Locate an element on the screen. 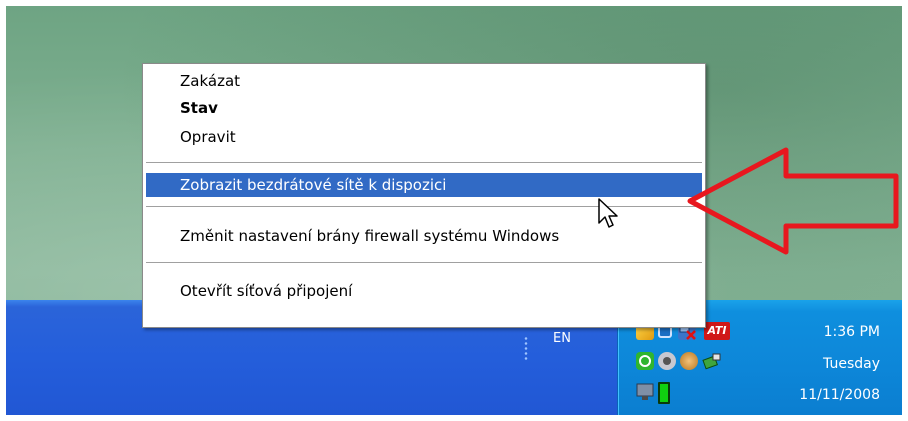 The image size is (908, 421). mouse-cursor-icon is located at coordinates (608, 213).